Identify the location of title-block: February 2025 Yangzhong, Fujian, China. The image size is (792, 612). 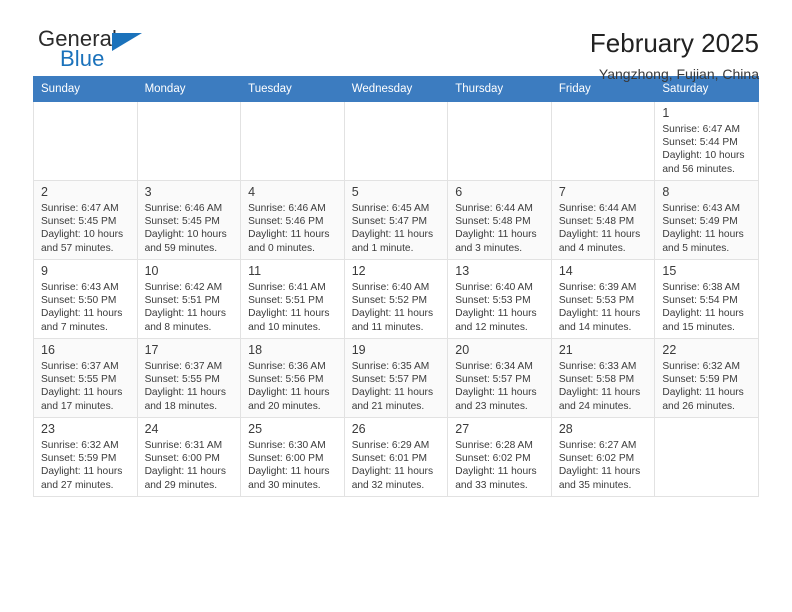
(674, 55).